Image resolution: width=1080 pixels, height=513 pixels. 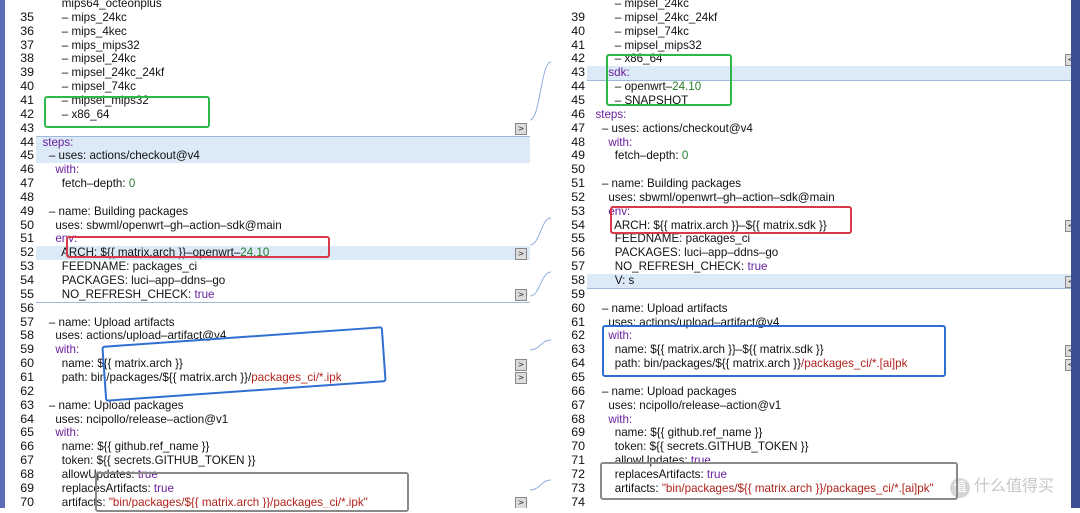 What do you see at coordinates (815, 128) in the screenshot?
I see `code-line: 47 – uses: actions/checkout@v4` at bounding box center [815, 128].